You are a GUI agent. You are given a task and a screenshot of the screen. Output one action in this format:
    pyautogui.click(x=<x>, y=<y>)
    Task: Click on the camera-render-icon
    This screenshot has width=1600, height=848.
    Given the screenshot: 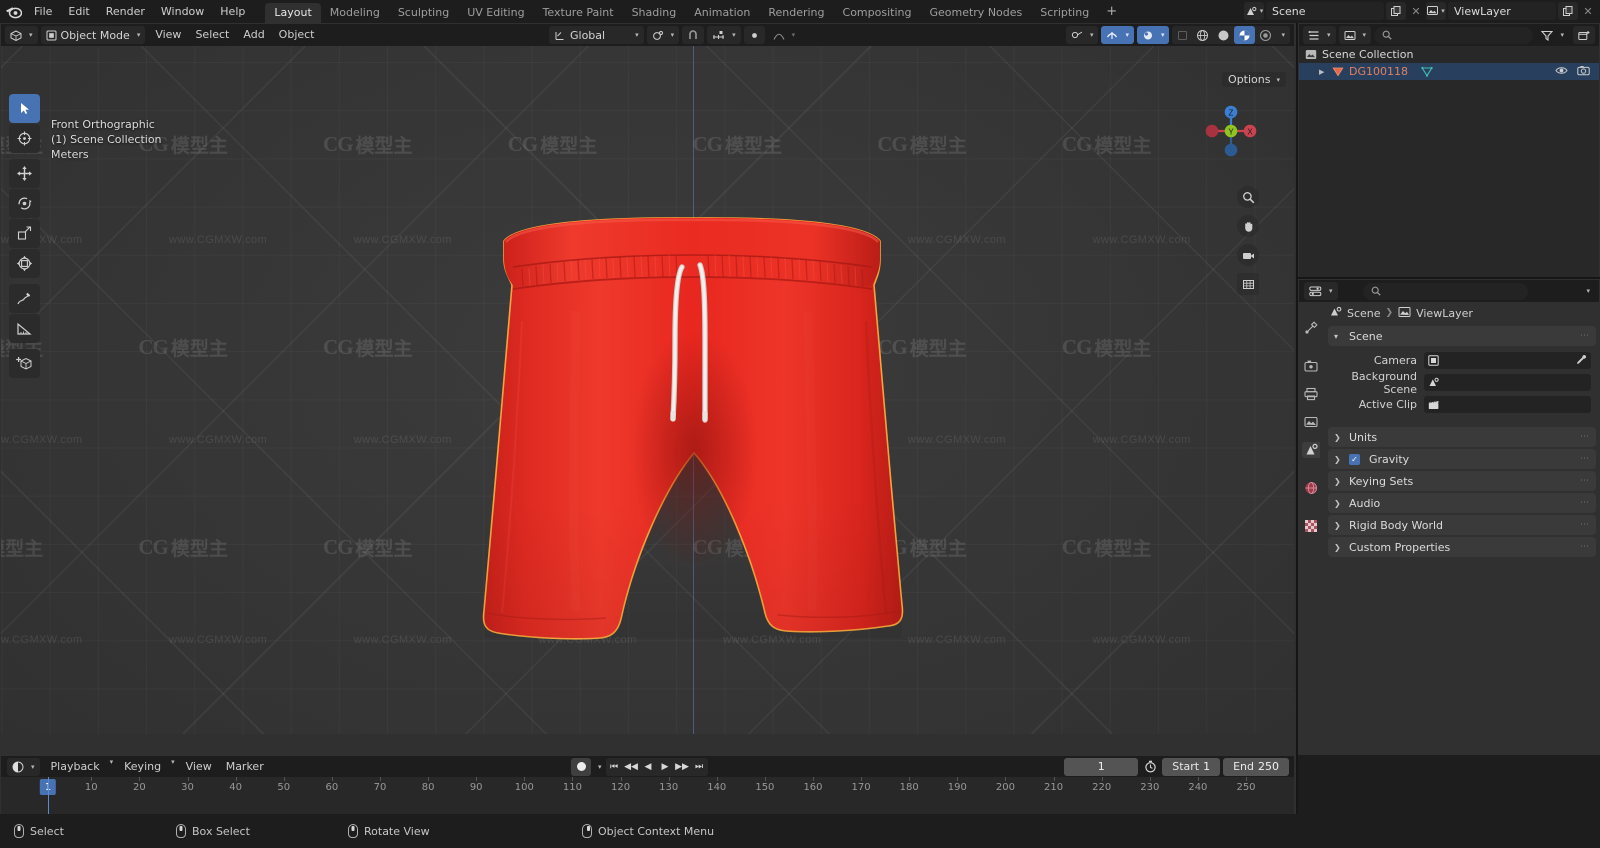 What is the action you would take?
    pyautogui.click(x=1583, y=72)
    